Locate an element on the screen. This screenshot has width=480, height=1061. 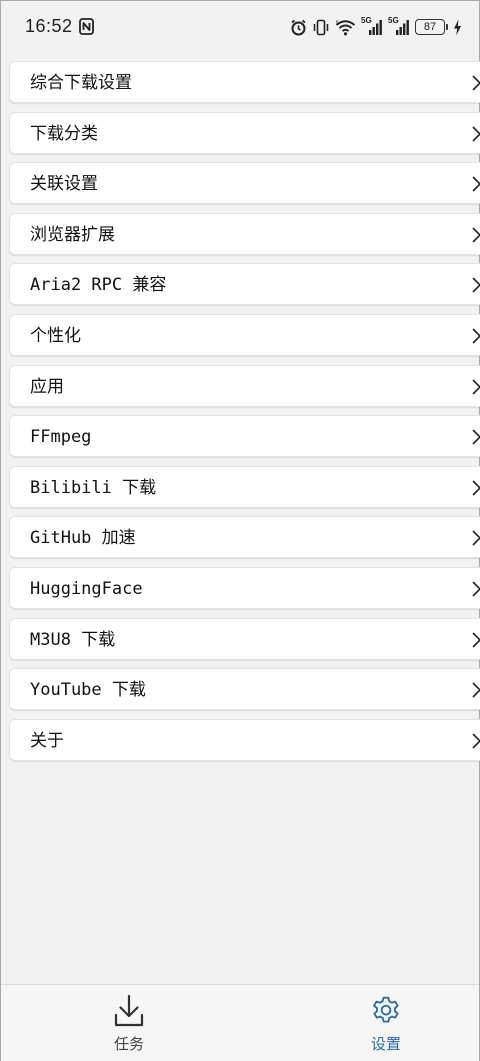
settings-item-download-category: 下载分类 is located at coordinates (244, 132).